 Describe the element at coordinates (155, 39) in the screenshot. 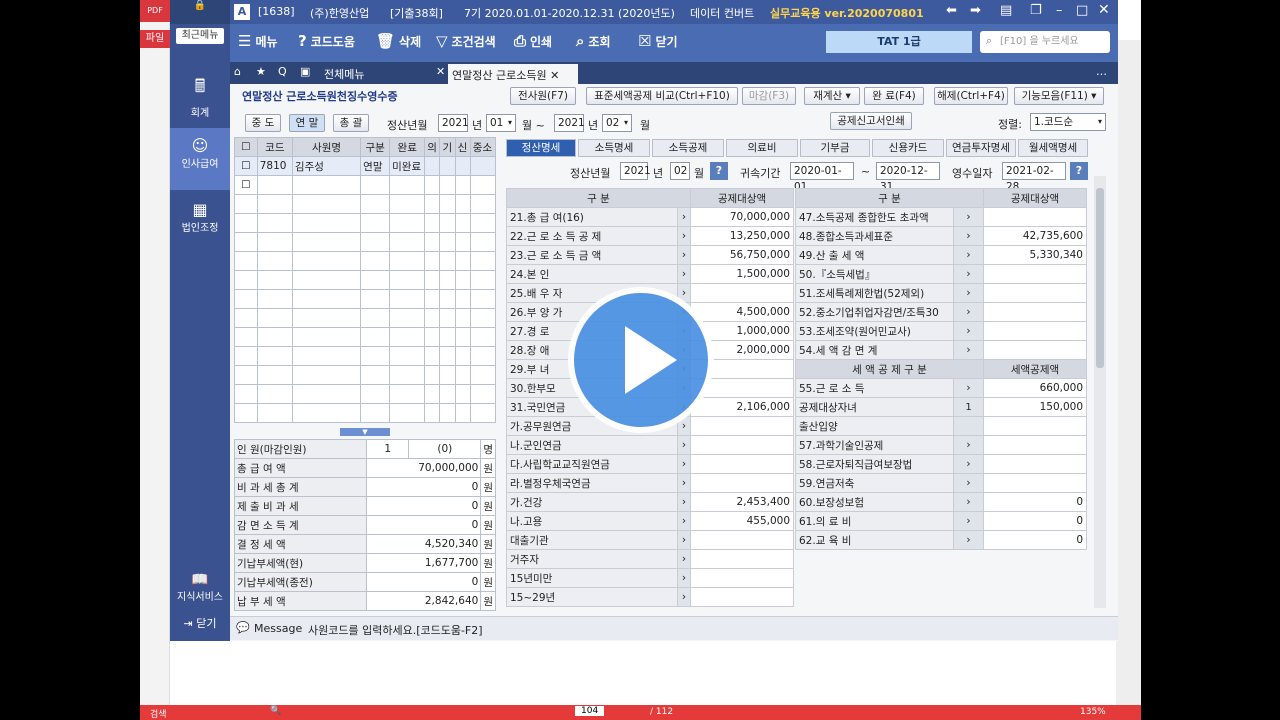

I see `pdf-file-tab: 파일` at that location.